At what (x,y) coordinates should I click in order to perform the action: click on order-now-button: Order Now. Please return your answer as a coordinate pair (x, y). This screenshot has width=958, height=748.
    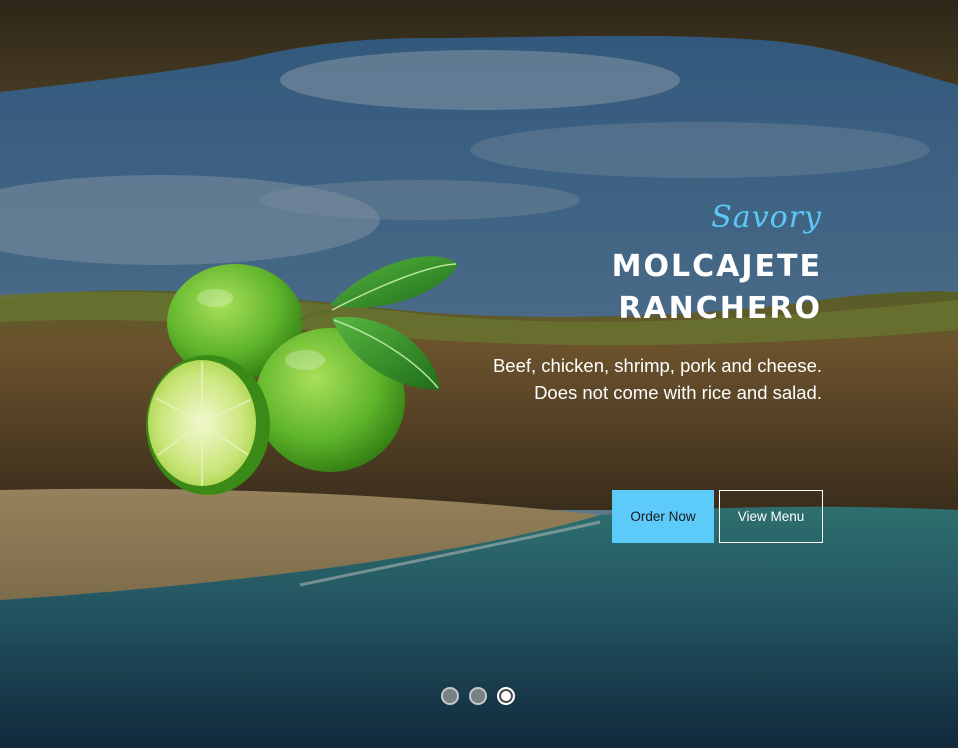
    Looking at the image, I should click on (663, 516).